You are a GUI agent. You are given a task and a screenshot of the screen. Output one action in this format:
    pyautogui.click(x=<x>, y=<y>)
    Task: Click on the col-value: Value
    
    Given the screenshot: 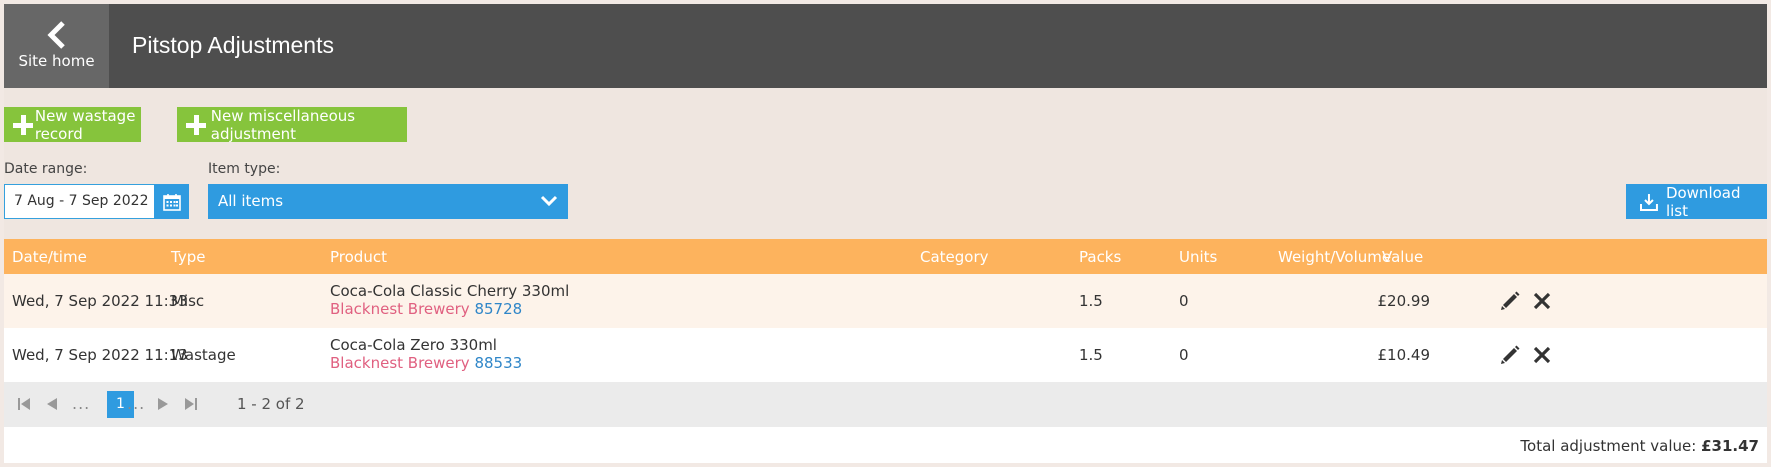 What is the action you would take?
    pyautogui.click(x=1402, y=257)
    